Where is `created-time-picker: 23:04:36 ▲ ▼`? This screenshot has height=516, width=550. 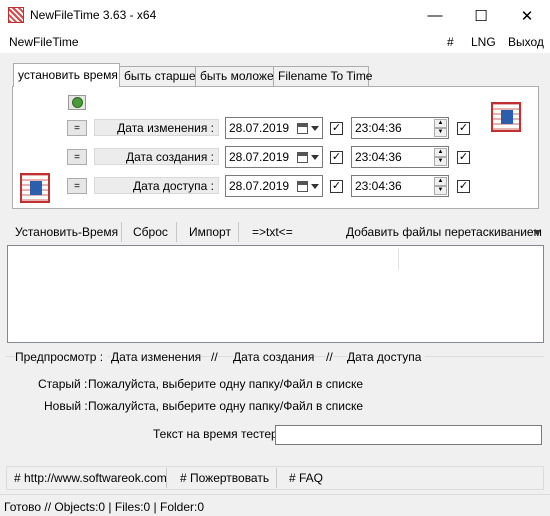
created-time-picker: 23:04:36 ▲ ▼ is located at coordinates (400, 157).